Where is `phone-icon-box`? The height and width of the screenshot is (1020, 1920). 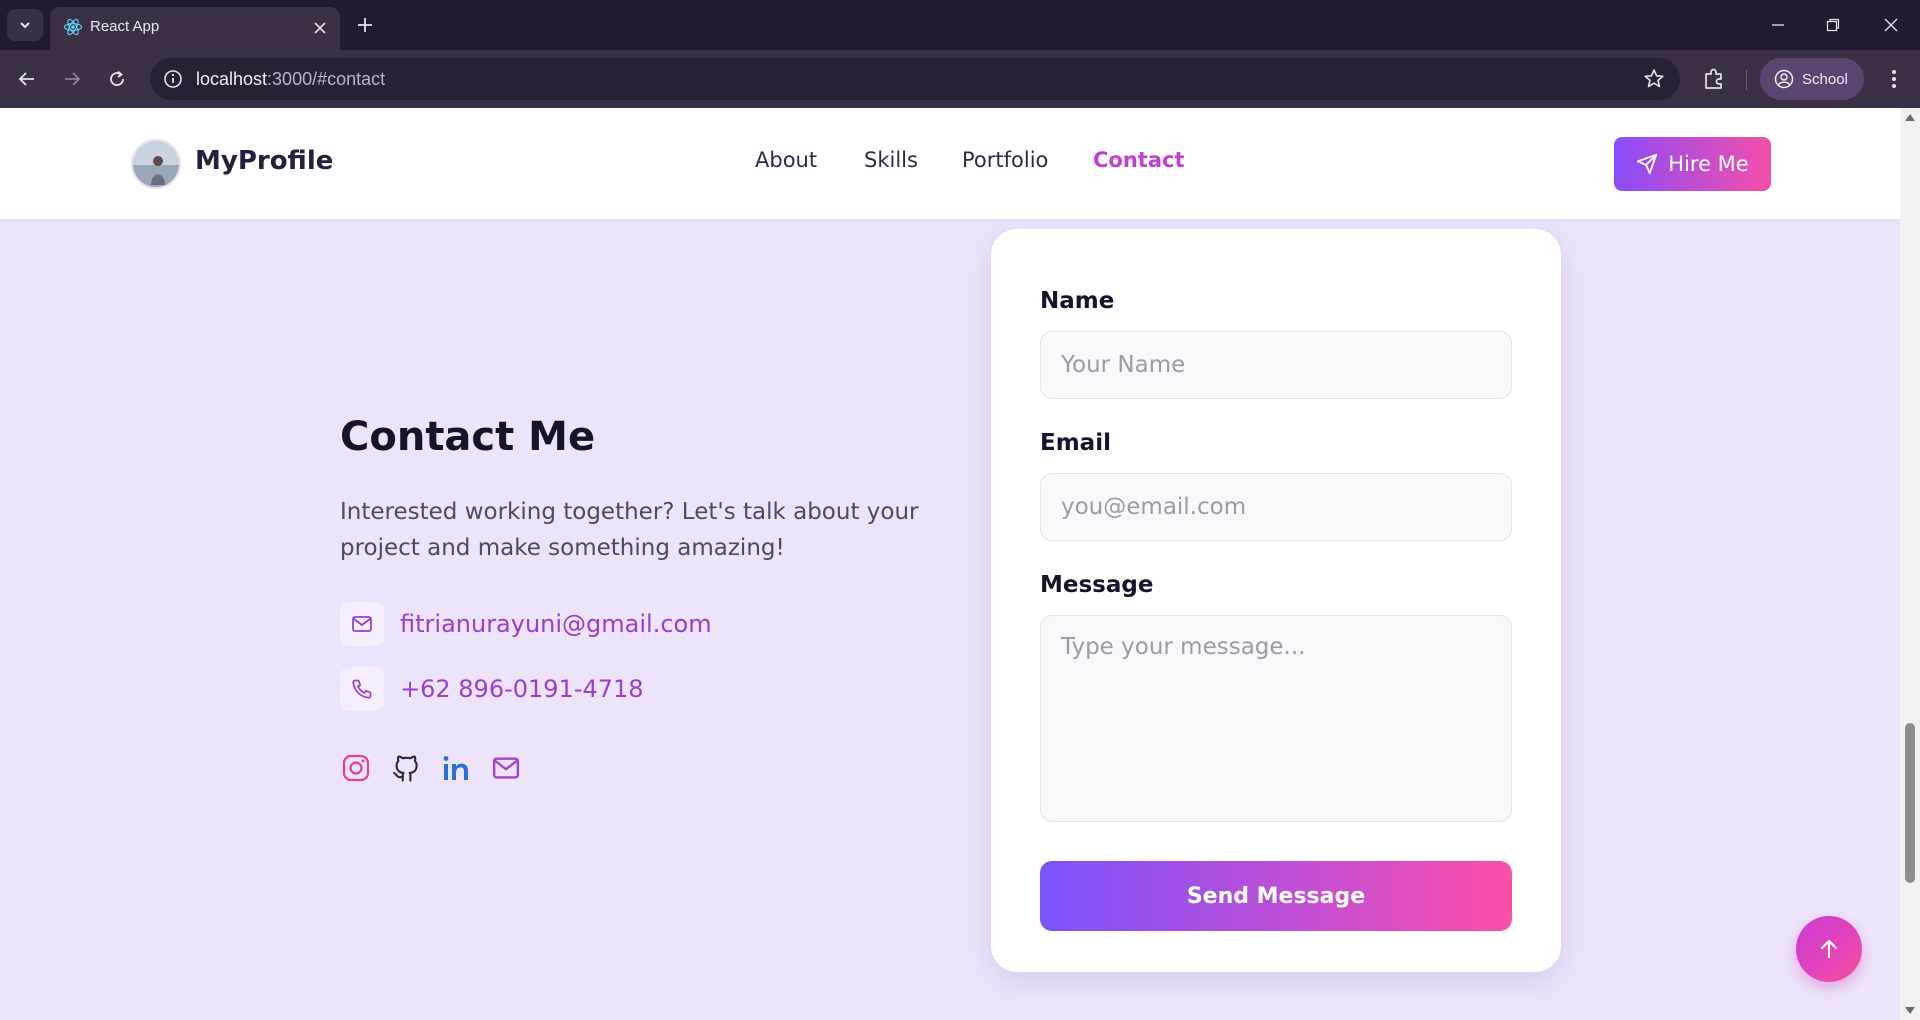
phone-icon-box is located at coordinates (362, 689).